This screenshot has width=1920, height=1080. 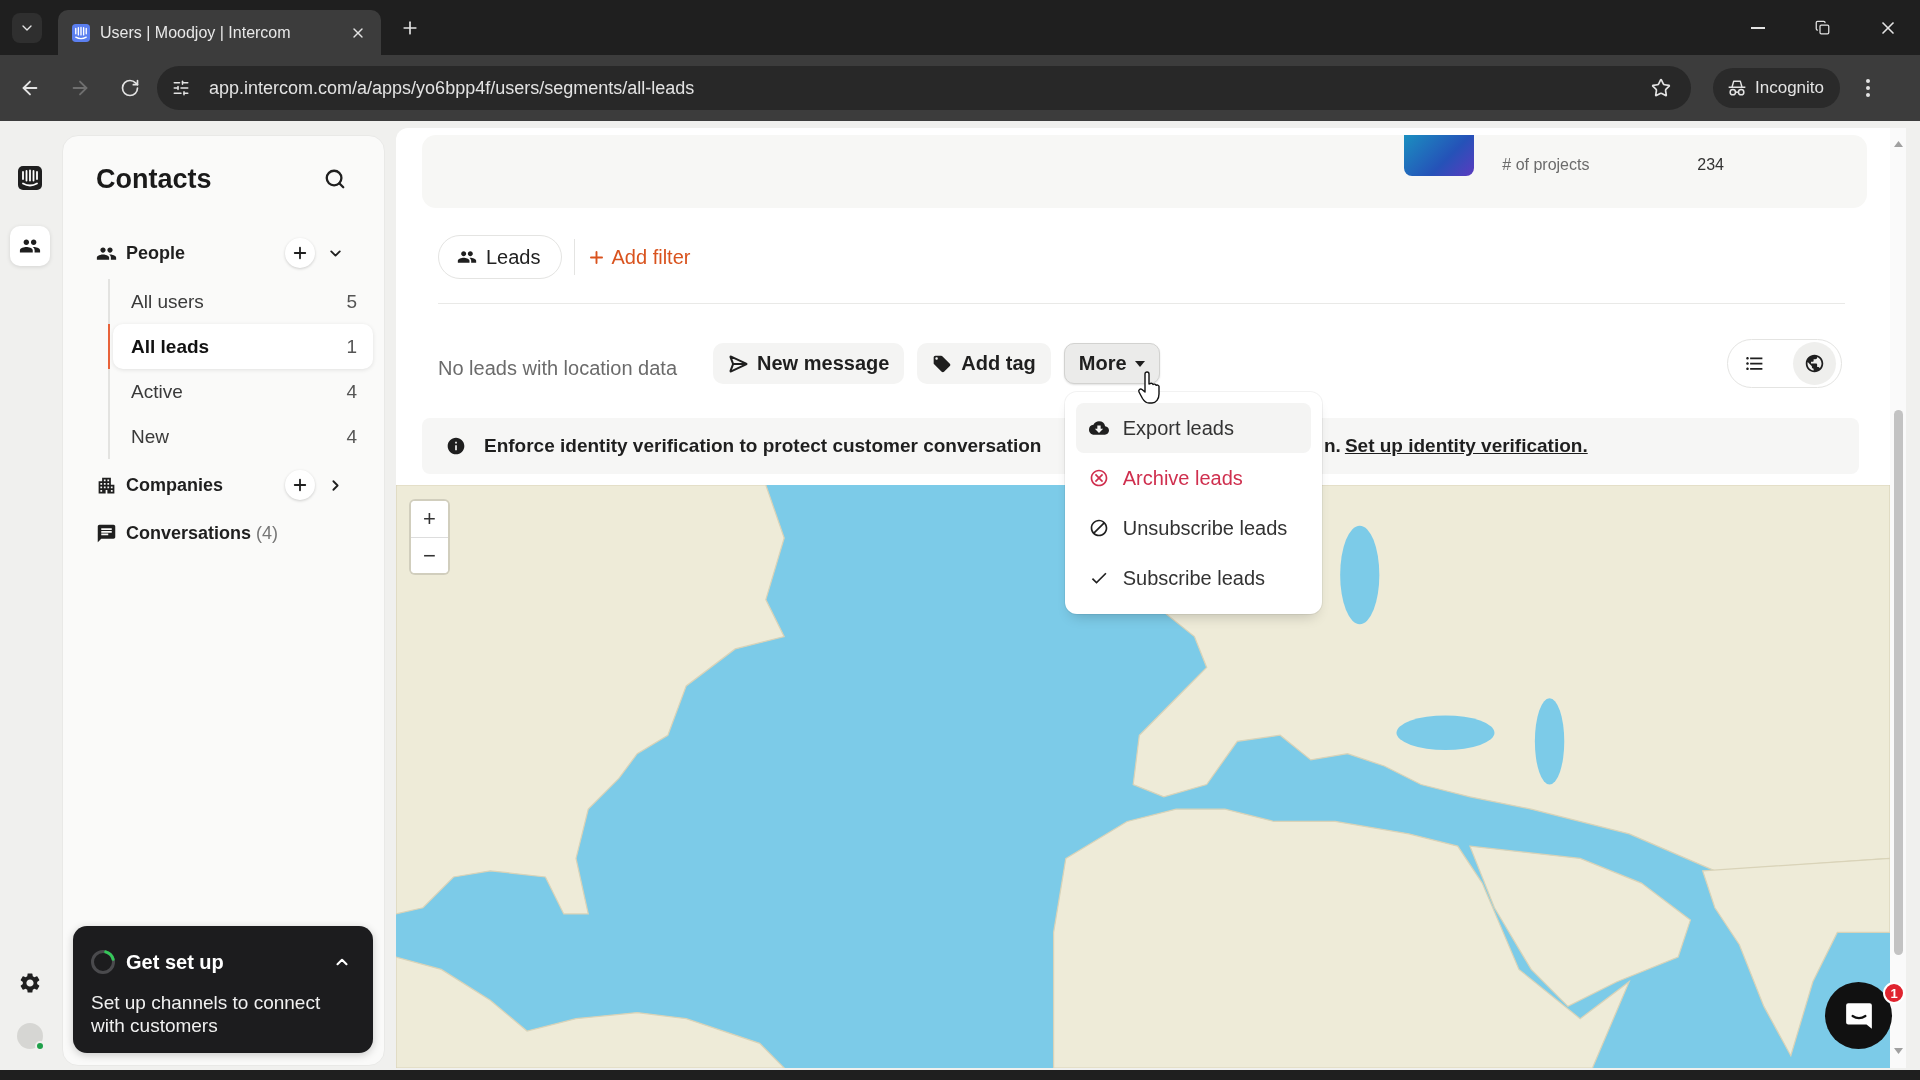 What do you see at coordinates (1661, 88) in the screenshot?
I see `star-icon` at bounding box center [1661, 88].